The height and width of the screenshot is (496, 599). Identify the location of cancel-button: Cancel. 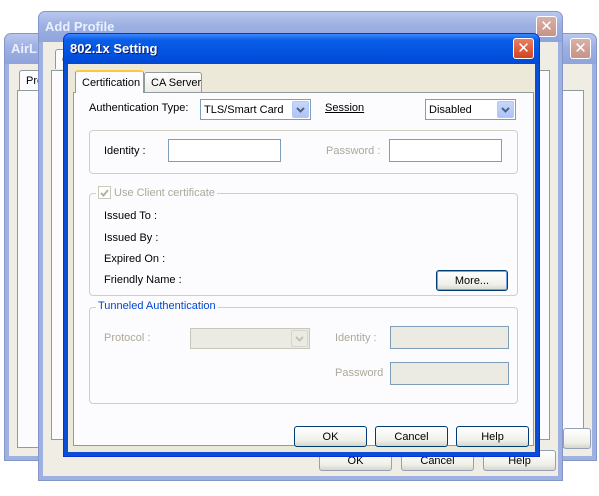
(411, 436).